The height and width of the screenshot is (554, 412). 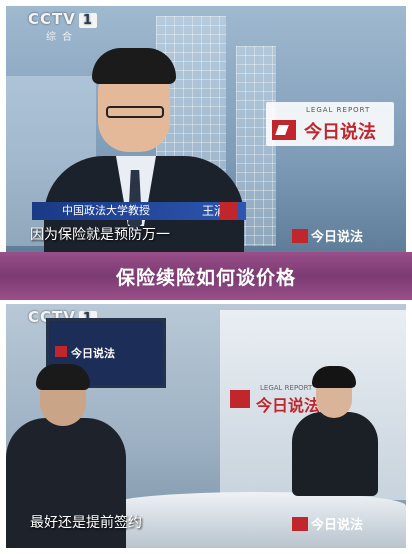 What do you see at coordinates (100, 235) in the screenshot?
I see `subtitle-text: 因为保险就是预防万一` at bounding box center [100, 235].